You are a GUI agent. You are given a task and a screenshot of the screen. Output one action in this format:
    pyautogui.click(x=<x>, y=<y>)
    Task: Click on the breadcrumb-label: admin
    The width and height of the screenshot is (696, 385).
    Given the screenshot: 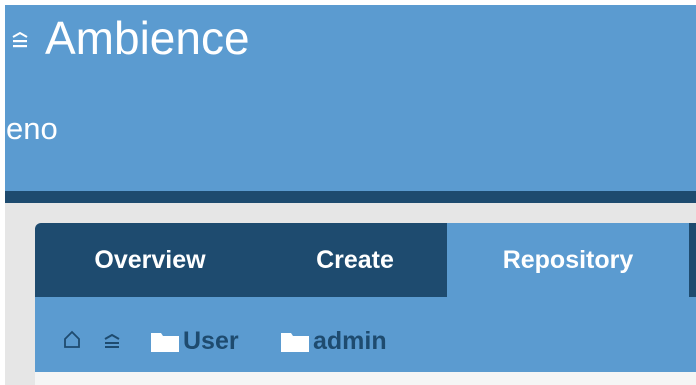 What is the action you would take?
    pyautogui.click(x=350, y=340)
    